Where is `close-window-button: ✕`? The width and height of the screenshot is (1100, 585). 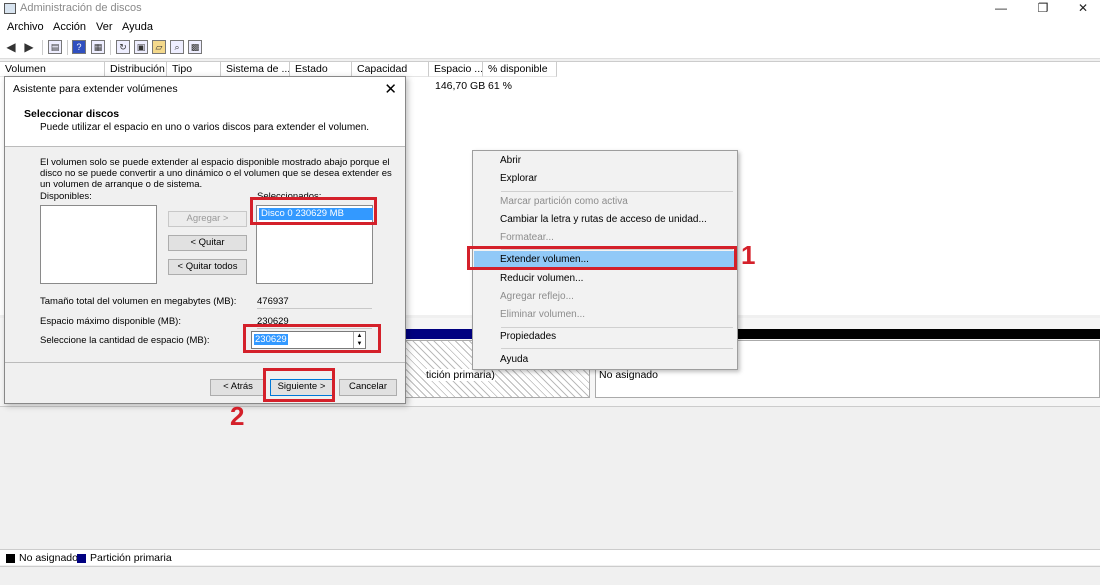 close-window-button: ✕ is located at coordinates (1083, 9).